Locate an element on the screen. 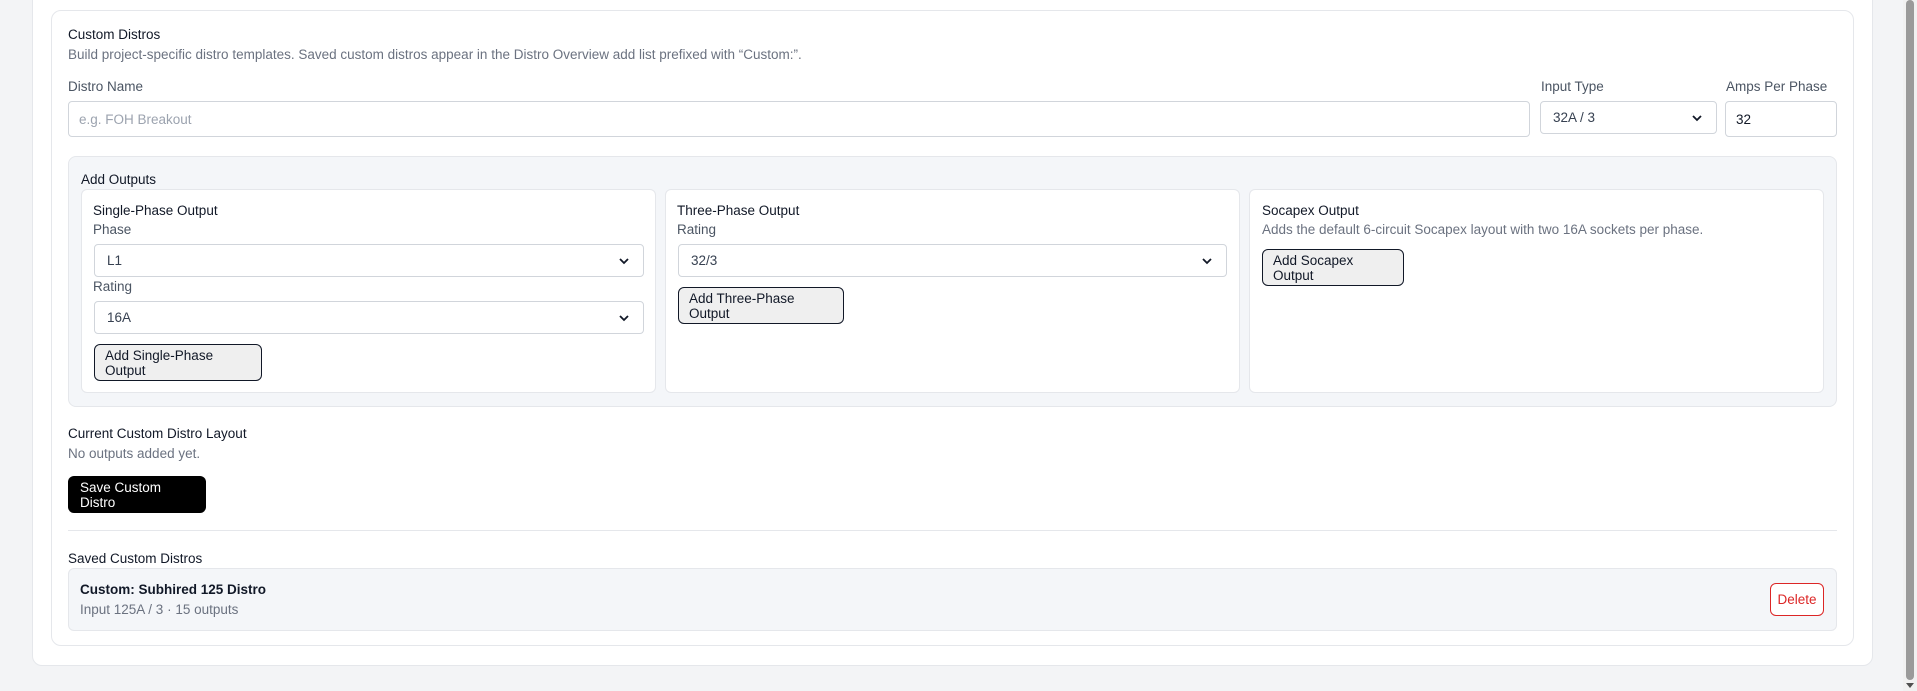 This screenshot has width=1917, height=691. three-phase-title: Three-Phase Output is located at coordinates (738, 210).